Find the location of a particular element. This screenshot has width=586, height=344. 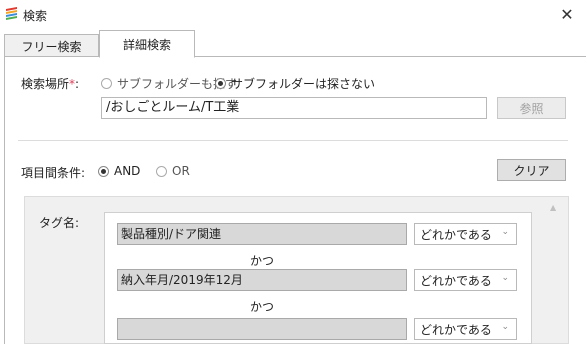

title-bar: 検索 ✕ is located at coordinates (293, 14).